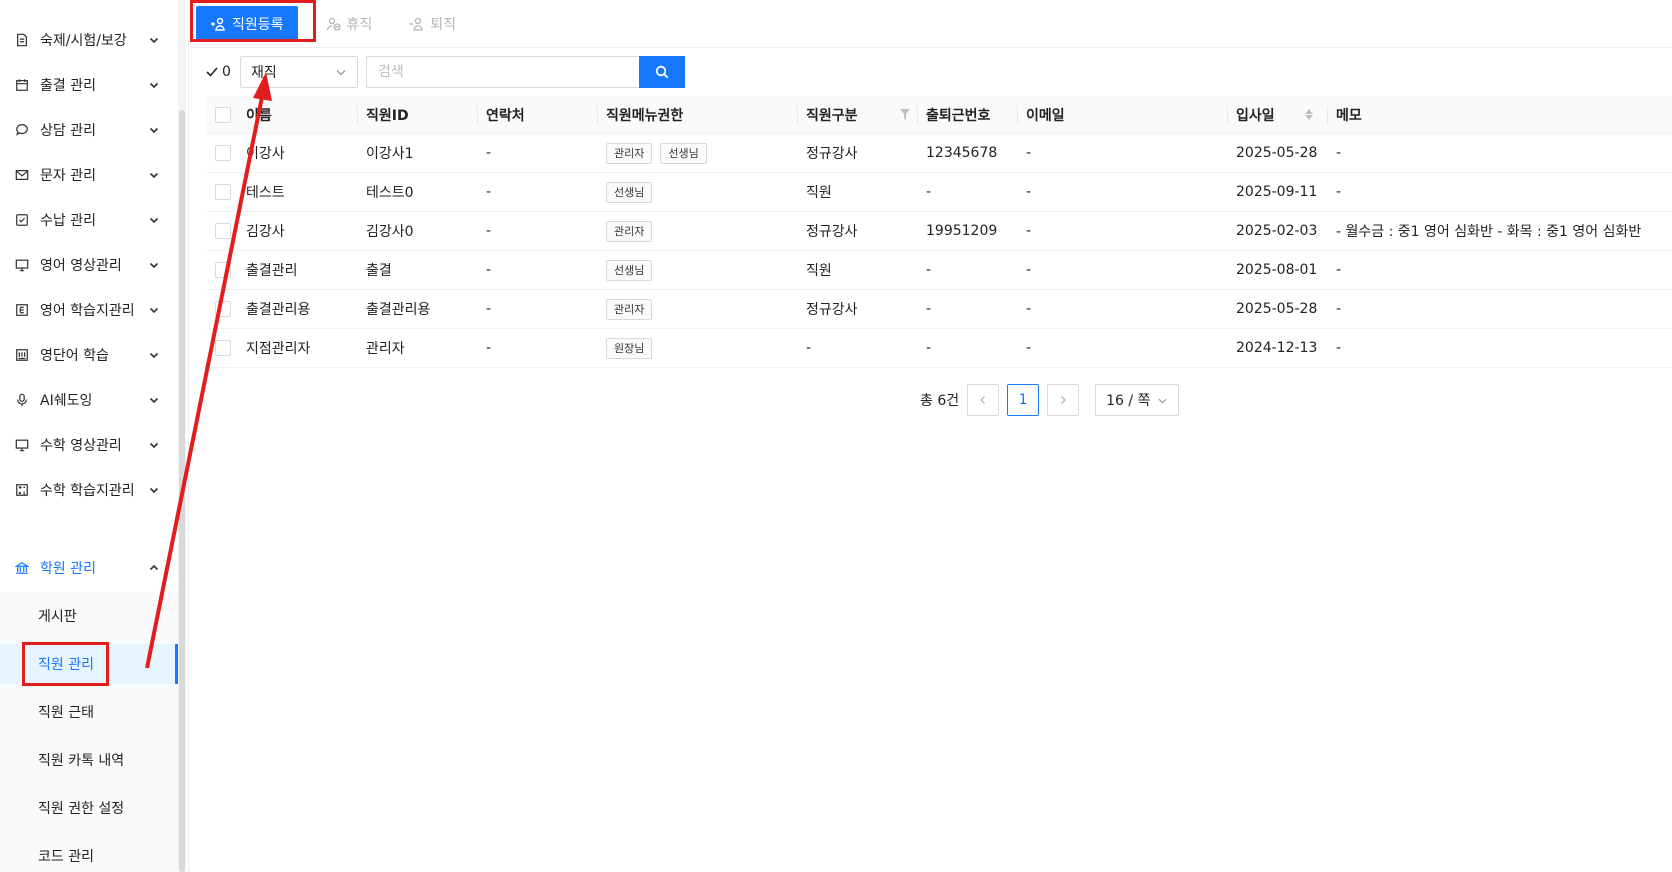 The width and height of the screenshot is (1672, 872). What do you see at coordinates (660, 153) in the screenshot?
I see `cell-menu-permission: 관리자 선생님` at bounding box center [660, 153].